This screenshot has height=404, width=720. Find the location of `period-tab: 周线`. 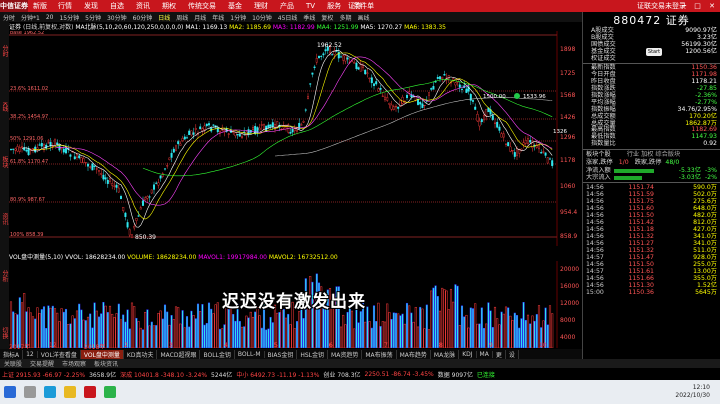

period-tab: 周线 is located at coordinates (182, 17).